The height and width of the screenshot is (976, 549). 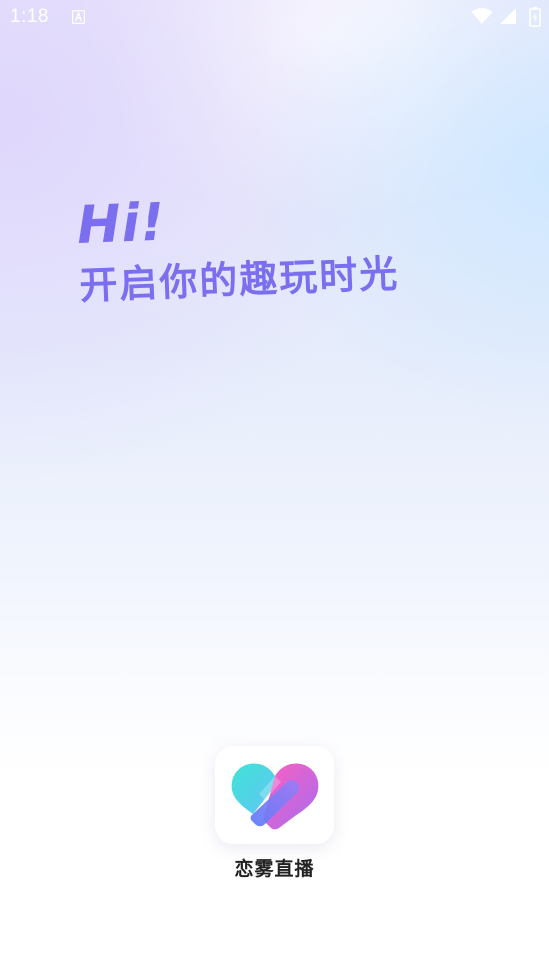 I want to click on wifi-icon, so click(x=482, y=16).